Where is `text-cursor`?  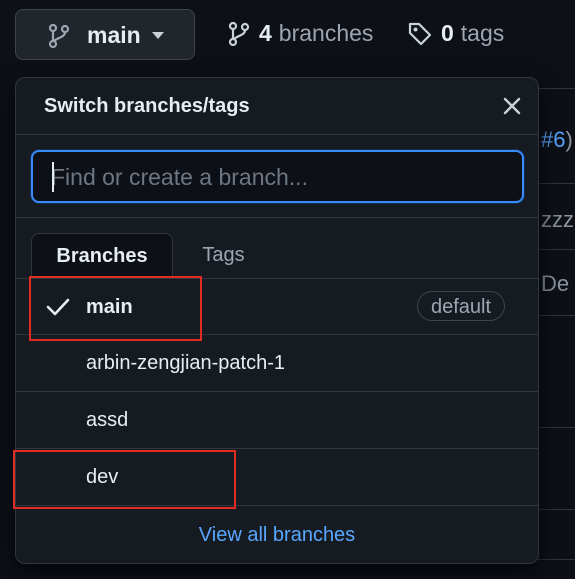 text-cursor is located at coordinates (53, 177).